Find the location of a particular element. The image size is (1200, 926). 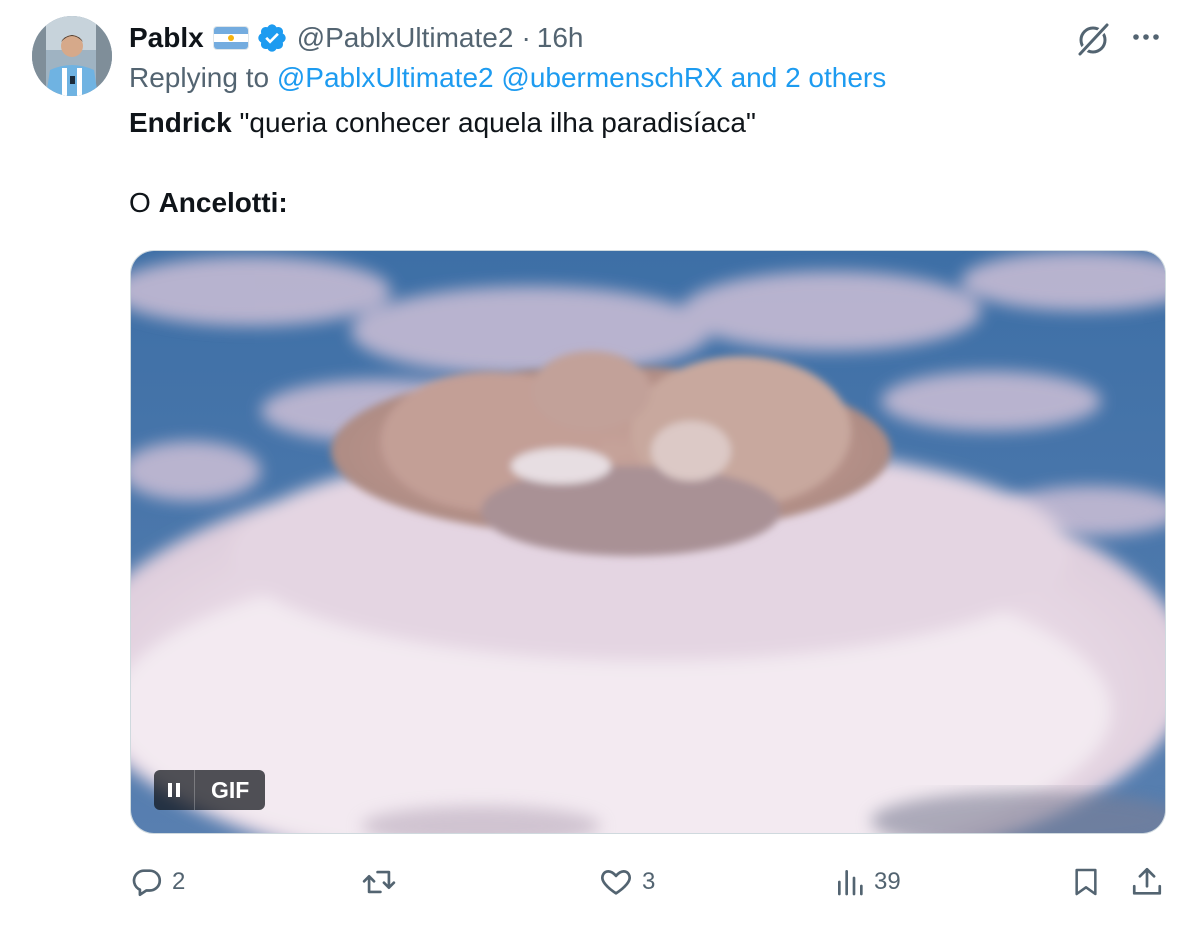

author-display-name: Pablx is located at coordinates (166, 38).